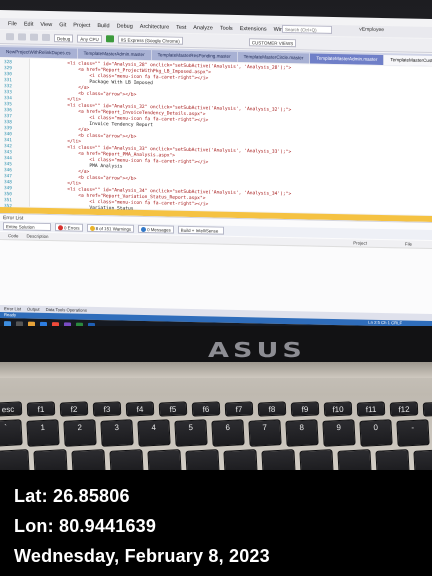 The width and height of the screenshot is (432, 576). Describe the element at coordinates (38, 53) in the screenshot. I see `document-tab: NewProjectWithRelinkDupes.cs` at that location.